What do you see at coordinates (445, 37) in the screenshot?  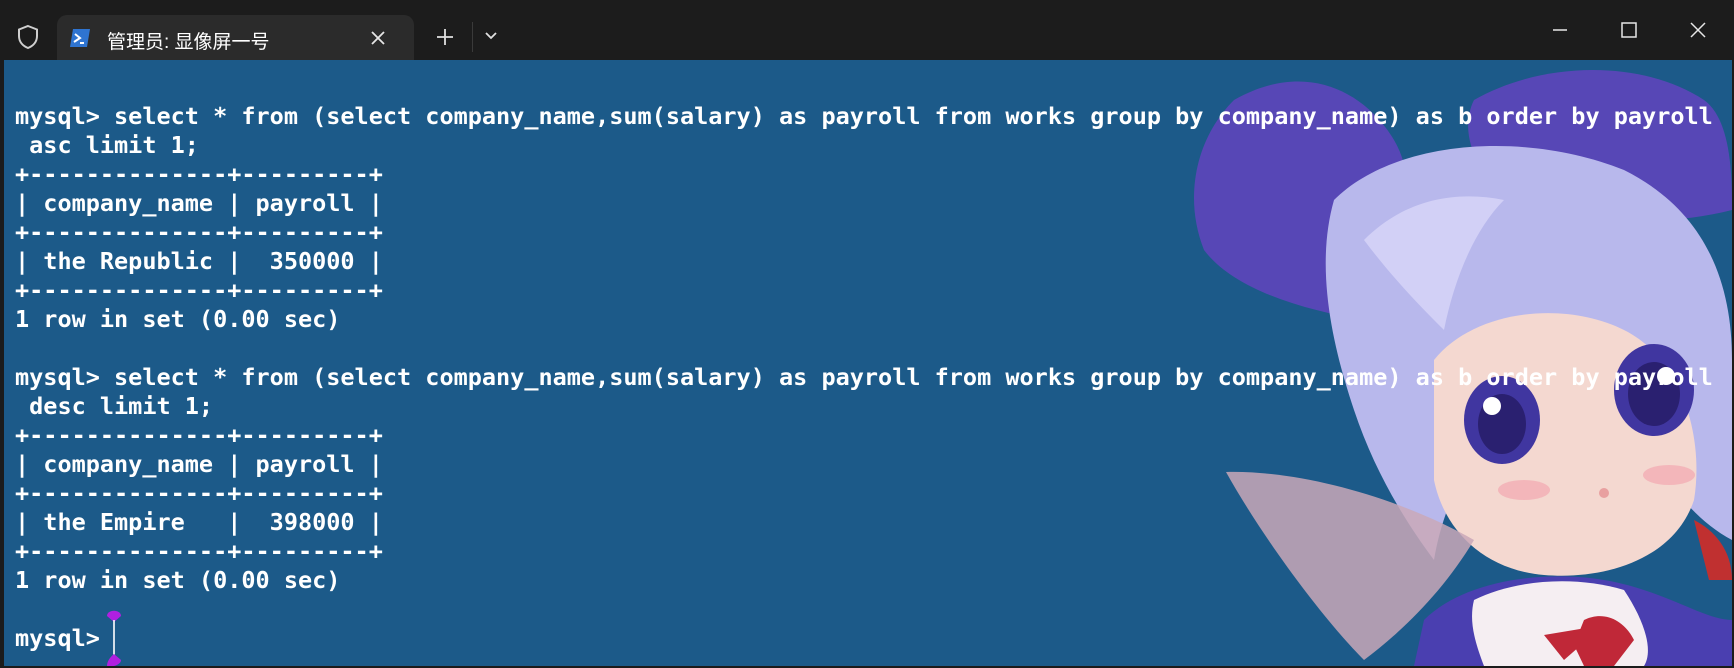 I see `plus-icon` at bounding box center [445, 37].